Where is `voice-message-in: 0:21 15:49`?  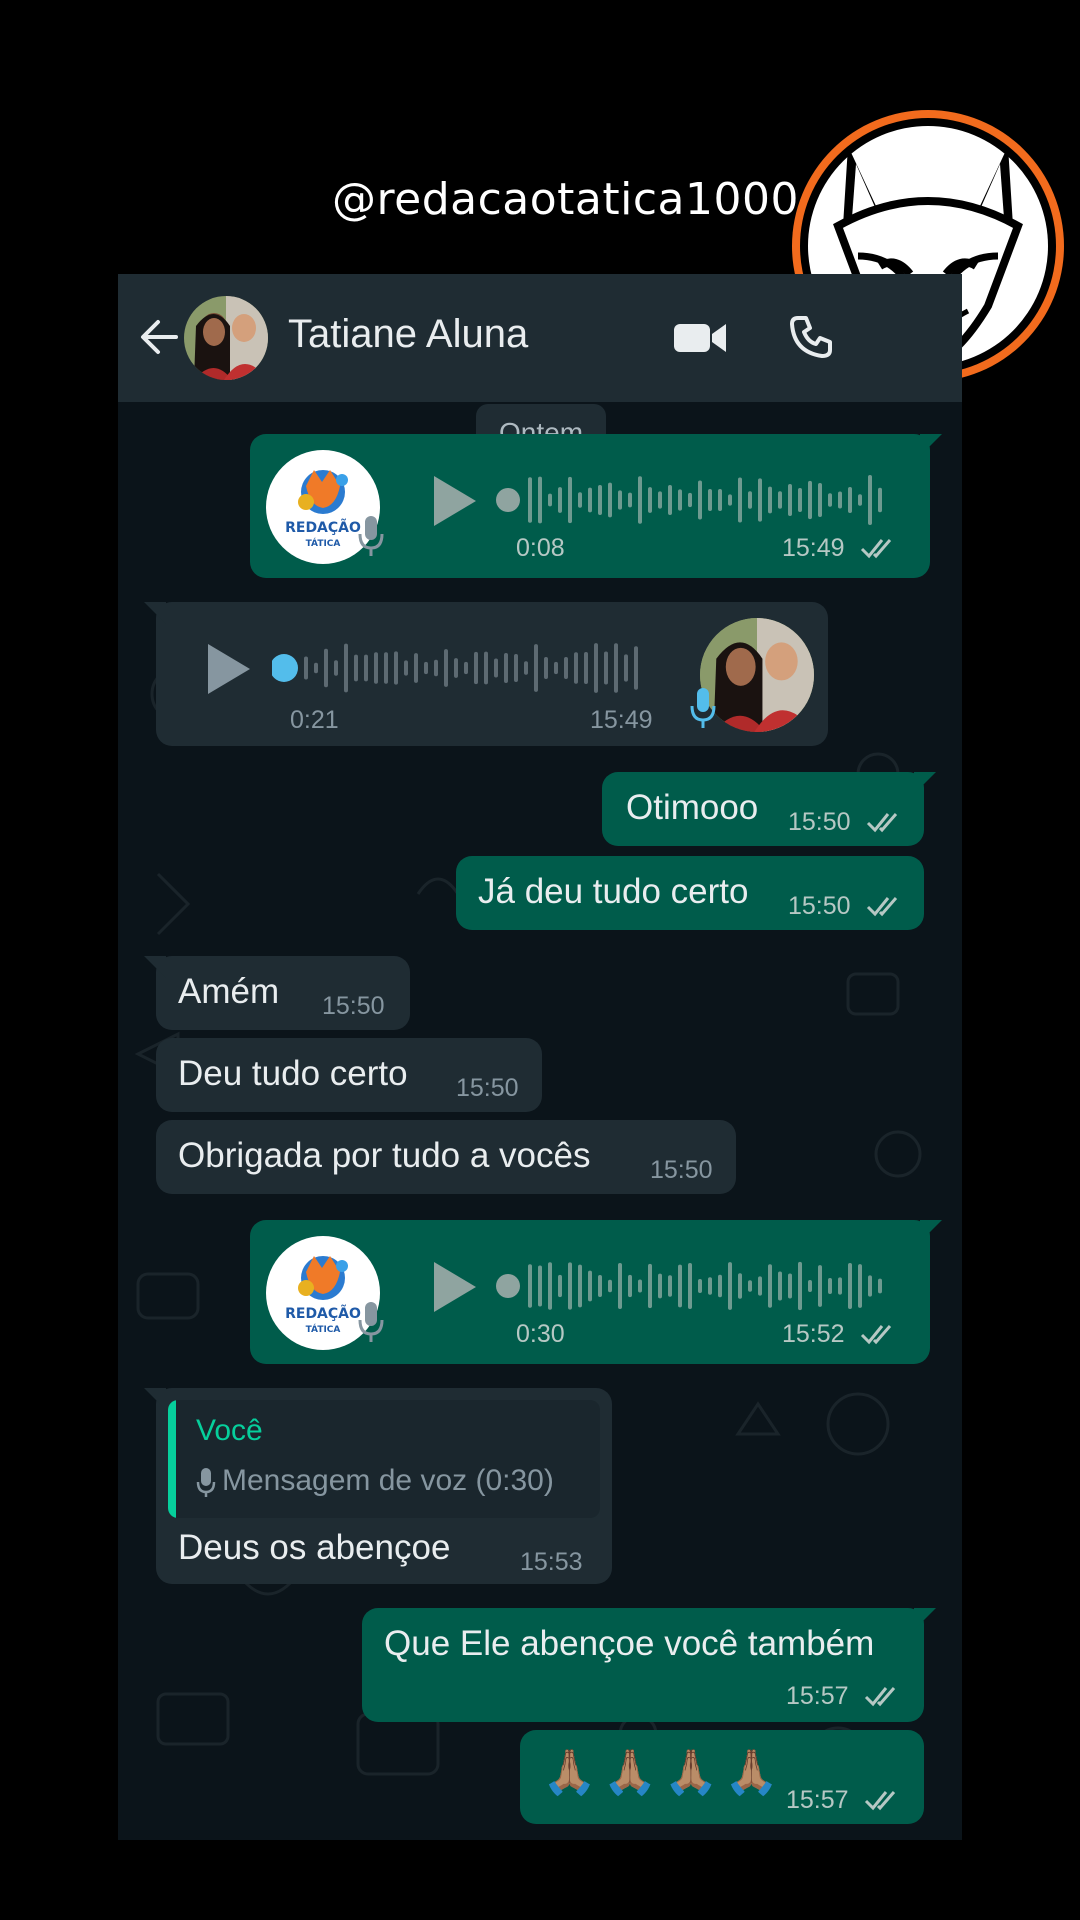 voice-message-in: 0:21 15:49 is located at coordinates (486, 674).